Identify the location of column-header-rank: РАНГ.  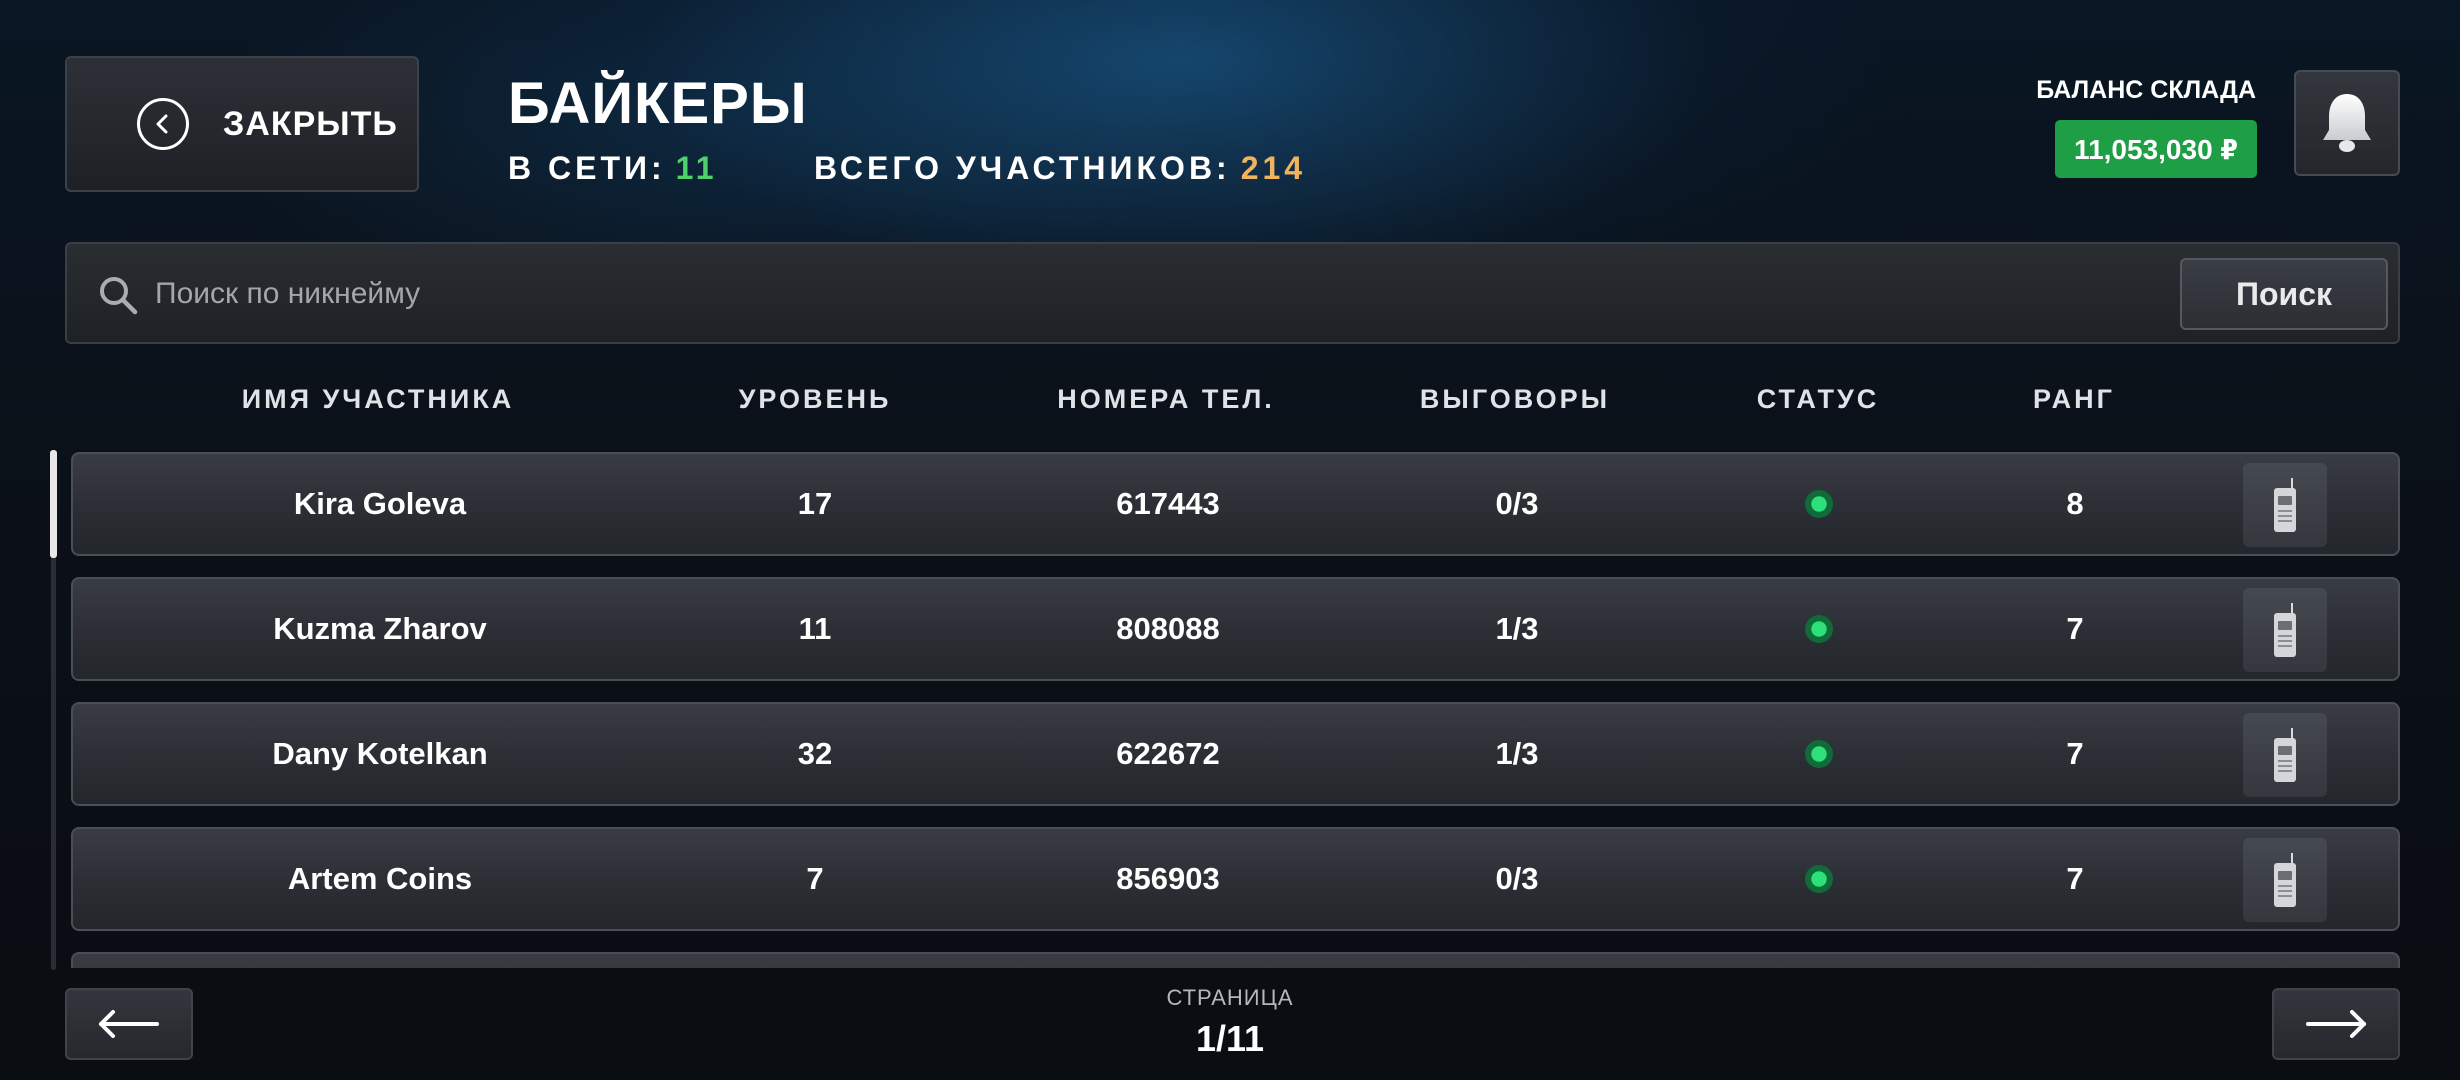
(2074, 399).